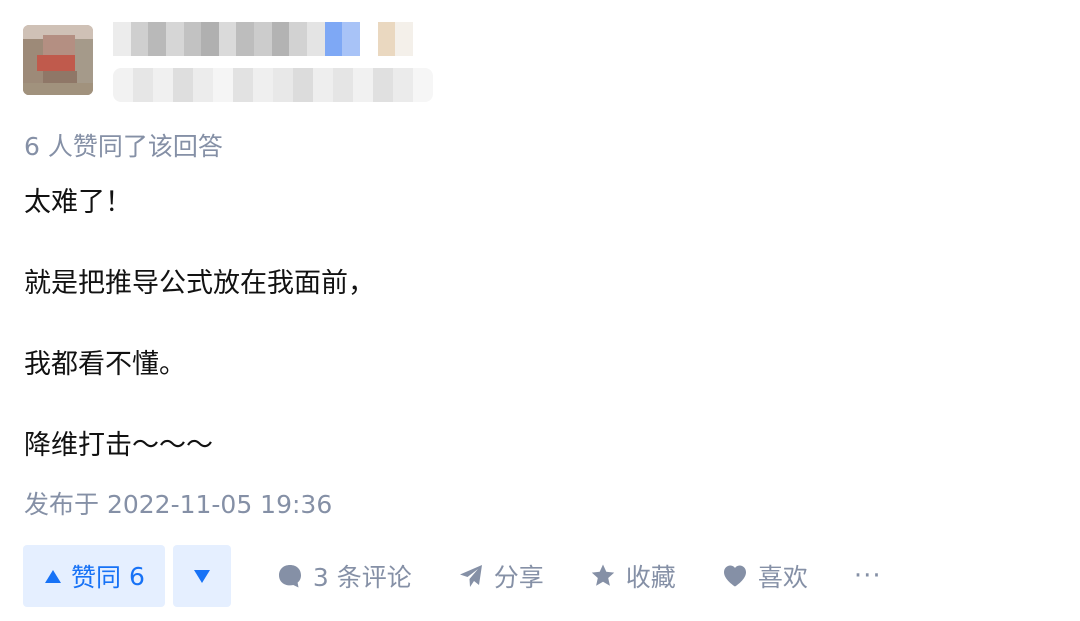 This screenshot has height=621, width=1080. What do you see at coordinates (105, 364) in the screenshot?
I see `answer-paragraph: 我都看不懂。` at bounding box center [105, 364].